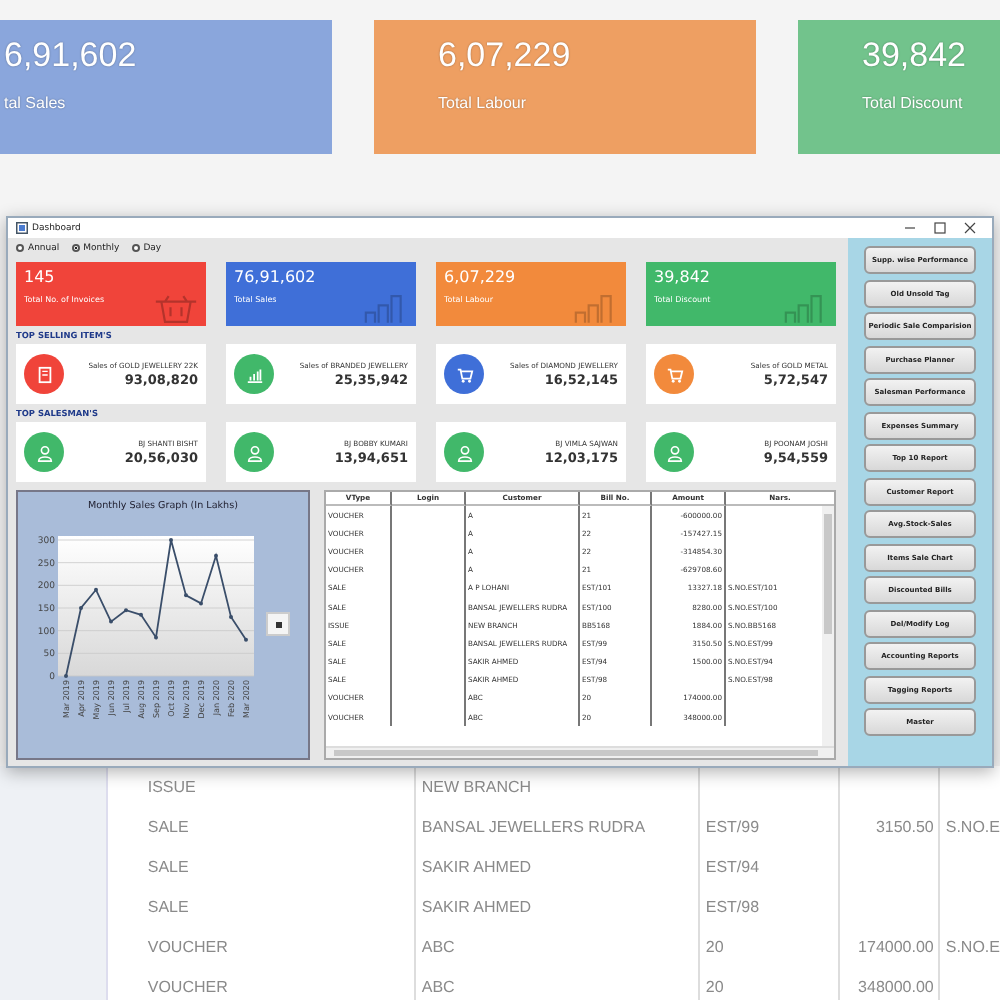  Describe the element at coordinates (580, 752) in the screenshot. I see `horizontal-scrollbar` at that location.